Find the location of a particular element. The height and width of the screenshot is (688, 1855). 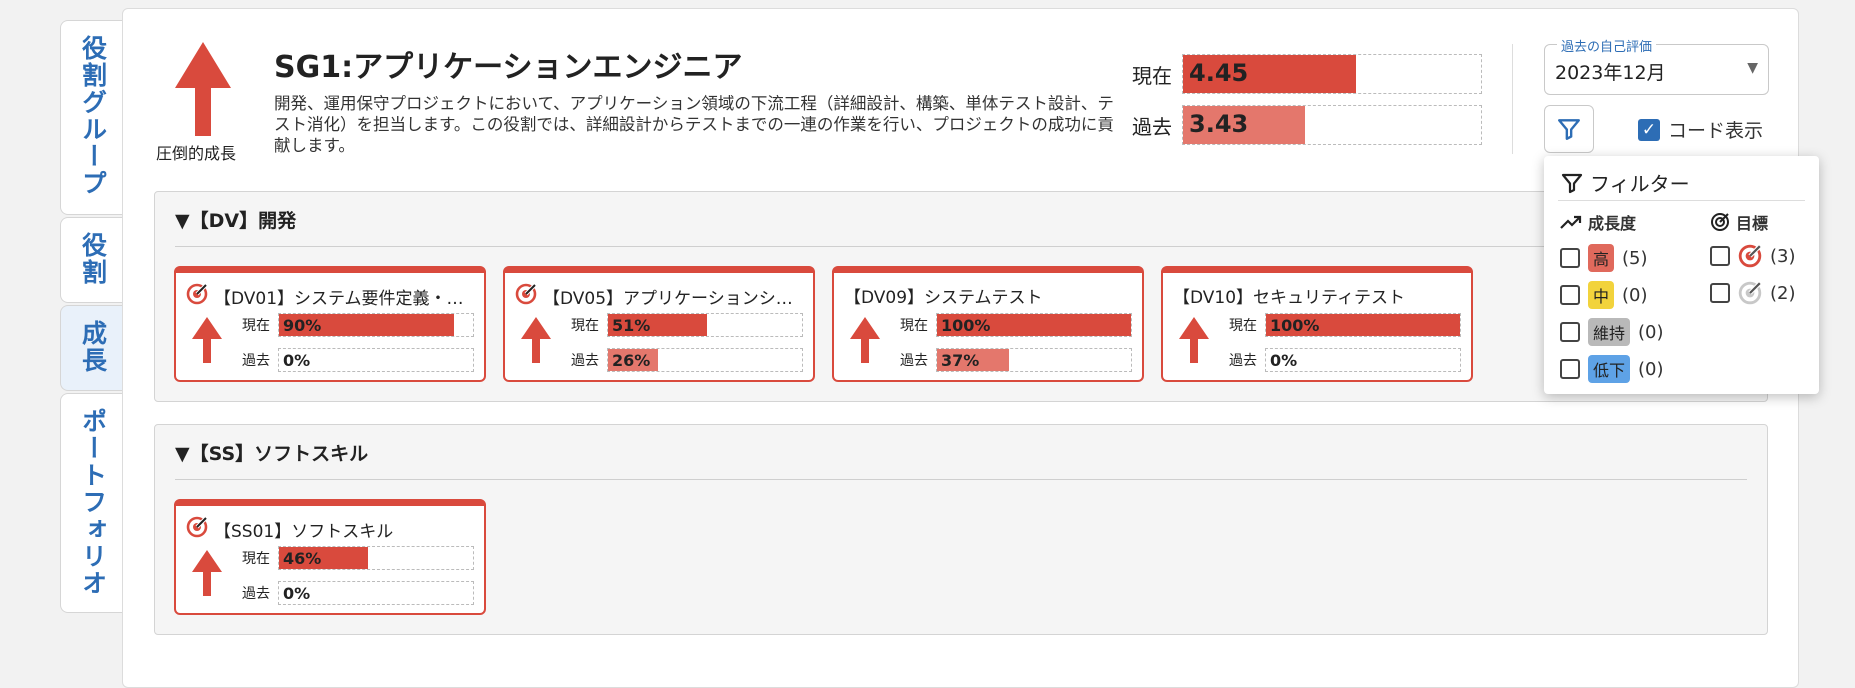

section-title: ▼【SS】ソフトスキル is located at coordinates (271, 452).